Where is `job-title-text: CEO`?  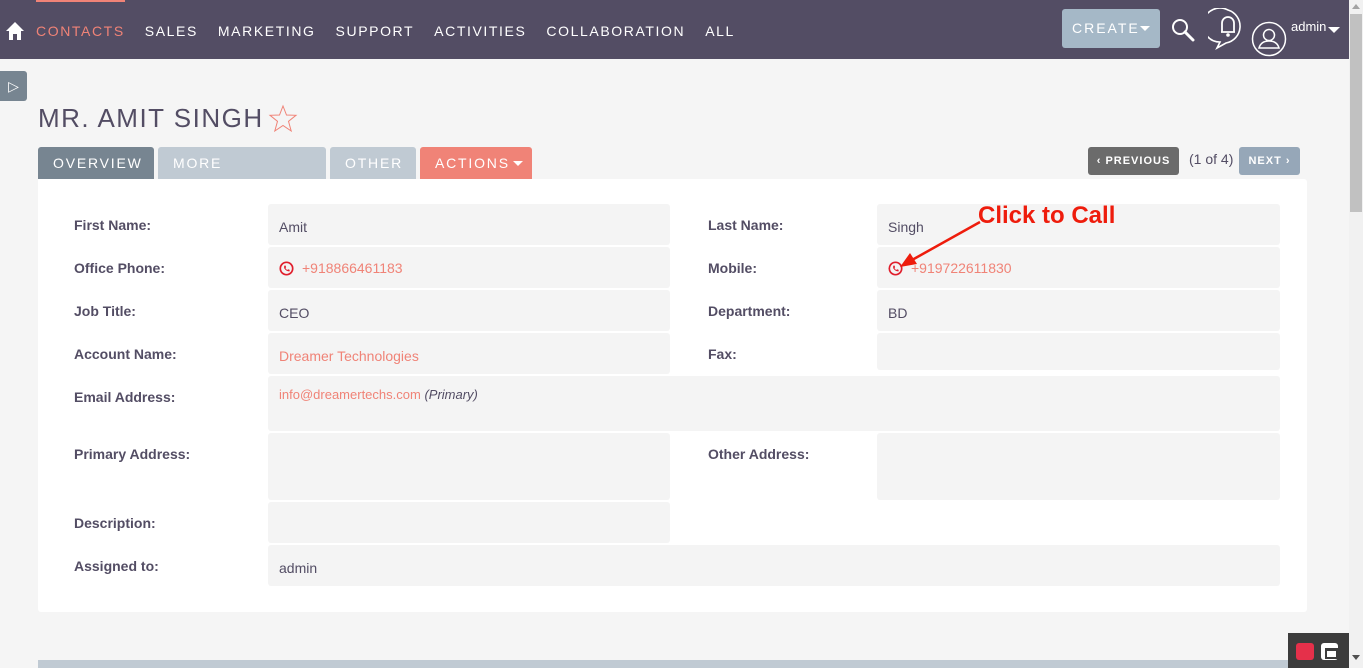 job-title-text: CEO is located at coordinates (294, 313).